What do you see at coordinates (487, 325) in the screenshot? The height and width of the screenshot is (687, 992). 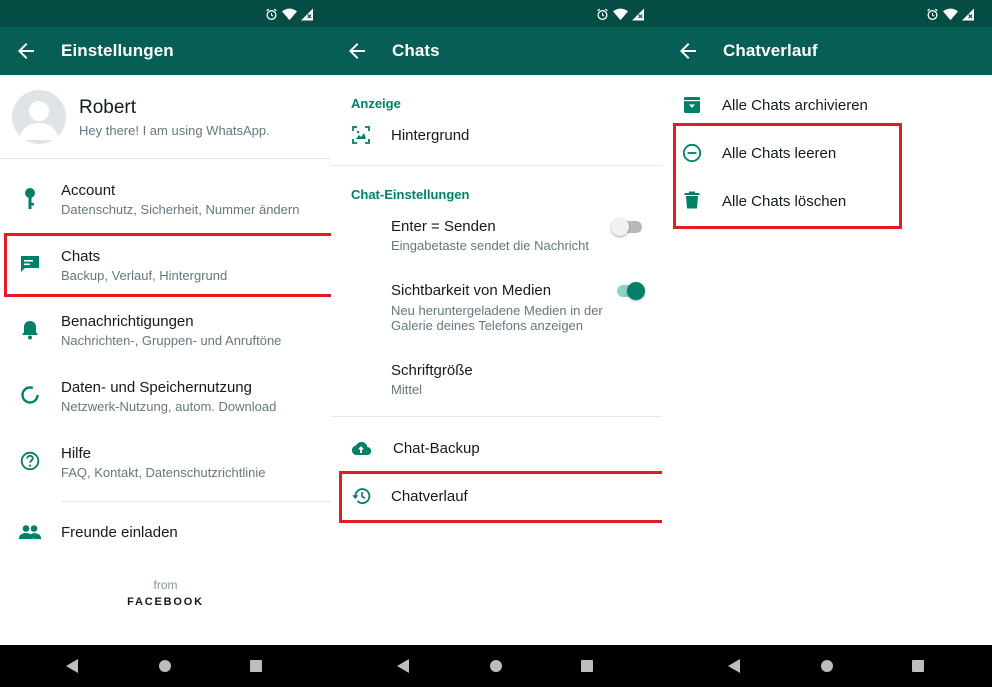 I see `setting-subtitle: Galerie deines Telefons anzeigen` at bounding box center [487, 325].